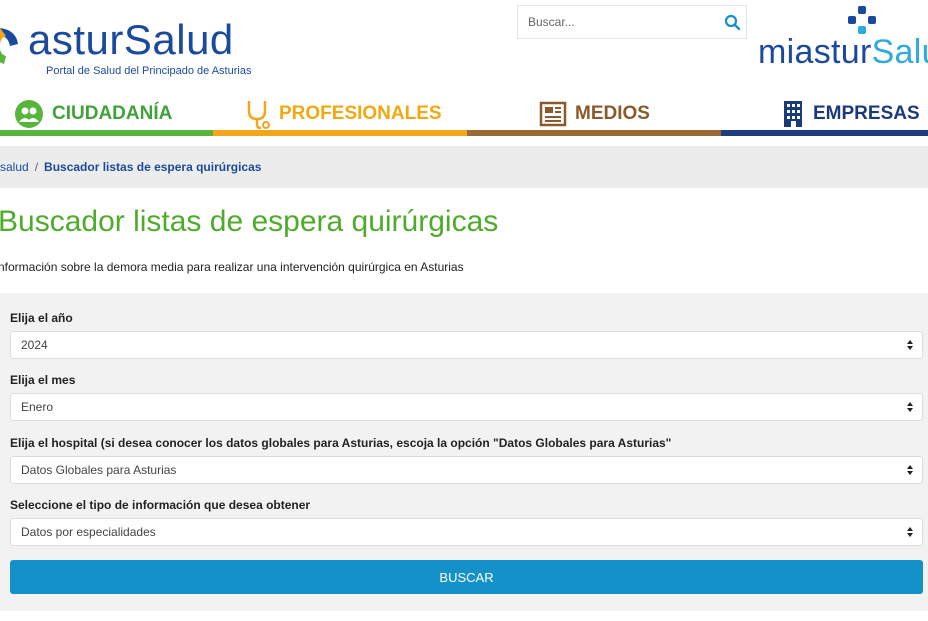 This screenshot has width=928, height=621. Describe the element at coordinates (628, 22) in the screenshot. I see `search-input` at that location.